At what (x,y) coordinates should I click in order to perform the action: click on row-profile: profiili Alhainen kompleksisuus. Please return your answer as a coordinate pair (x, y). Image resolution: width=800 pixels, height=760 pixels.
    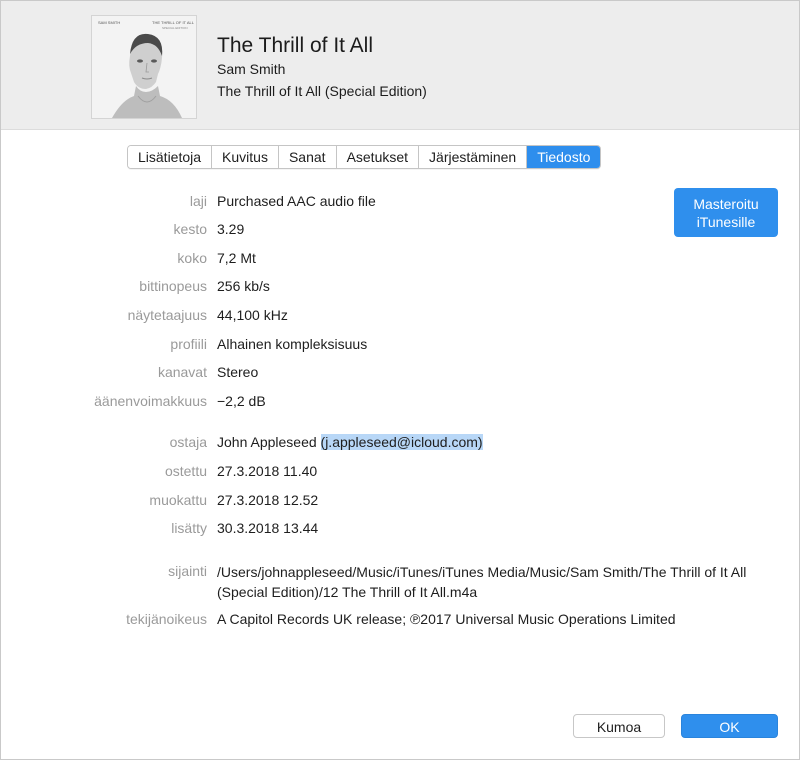
    Looking at the image, I should click on (400, 346).